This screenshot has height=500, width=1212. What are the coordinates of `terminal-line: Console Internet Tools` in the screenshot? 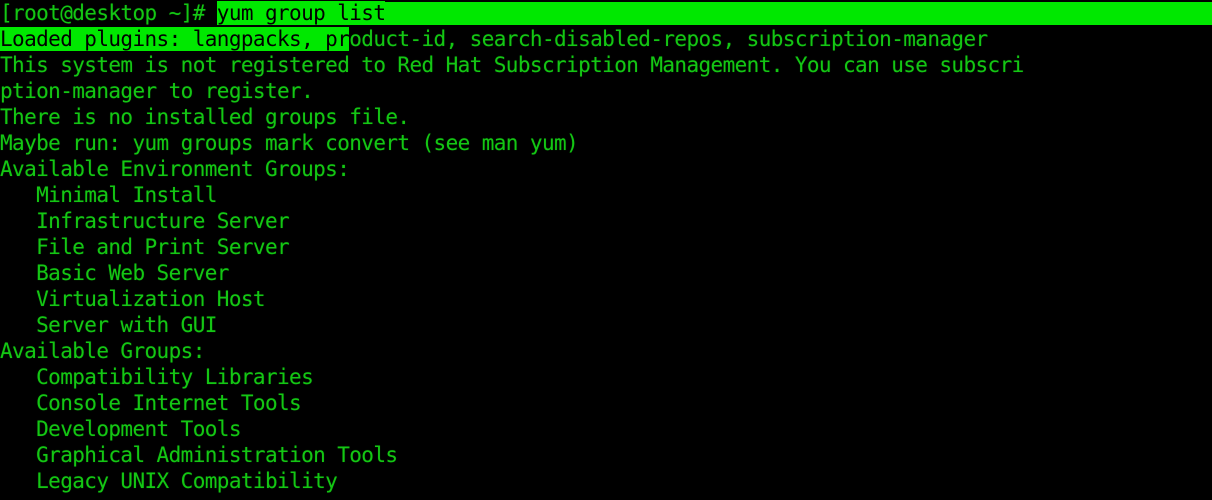 It's located at (606, 403).